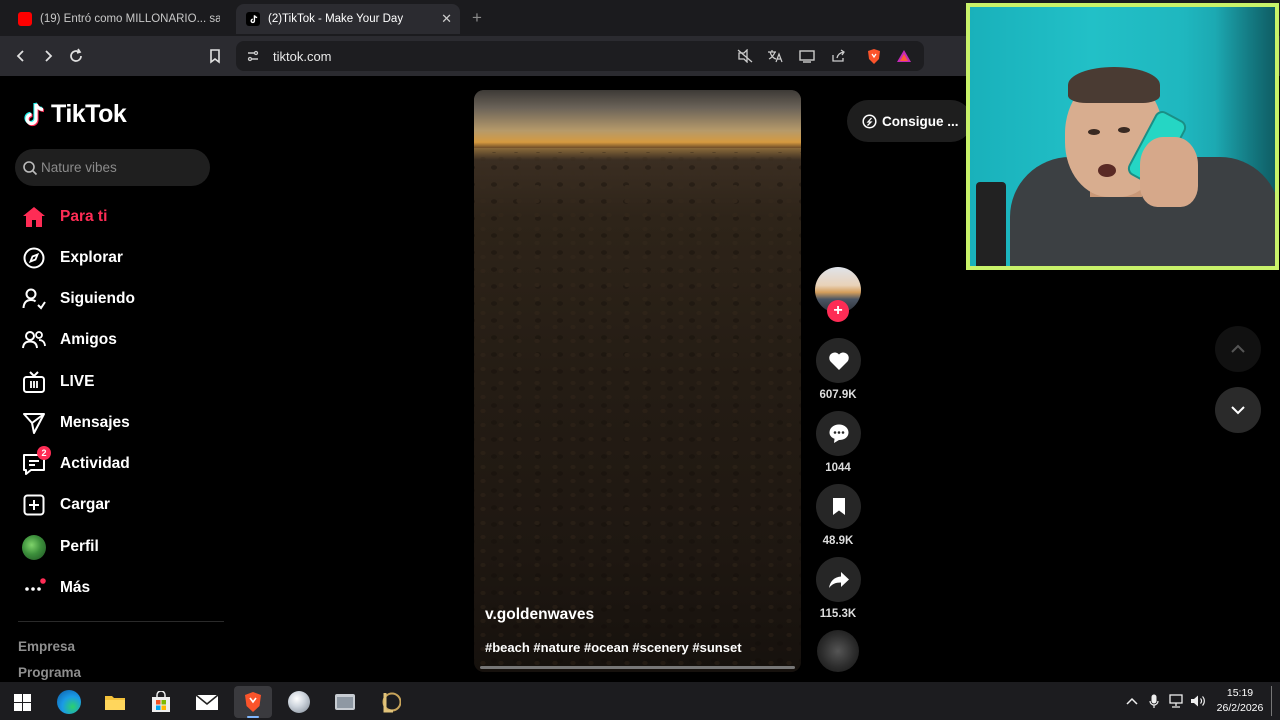  I want to click on tab-youtube: (19) Entró como MILLONARIO... salió, so click(119, 19).